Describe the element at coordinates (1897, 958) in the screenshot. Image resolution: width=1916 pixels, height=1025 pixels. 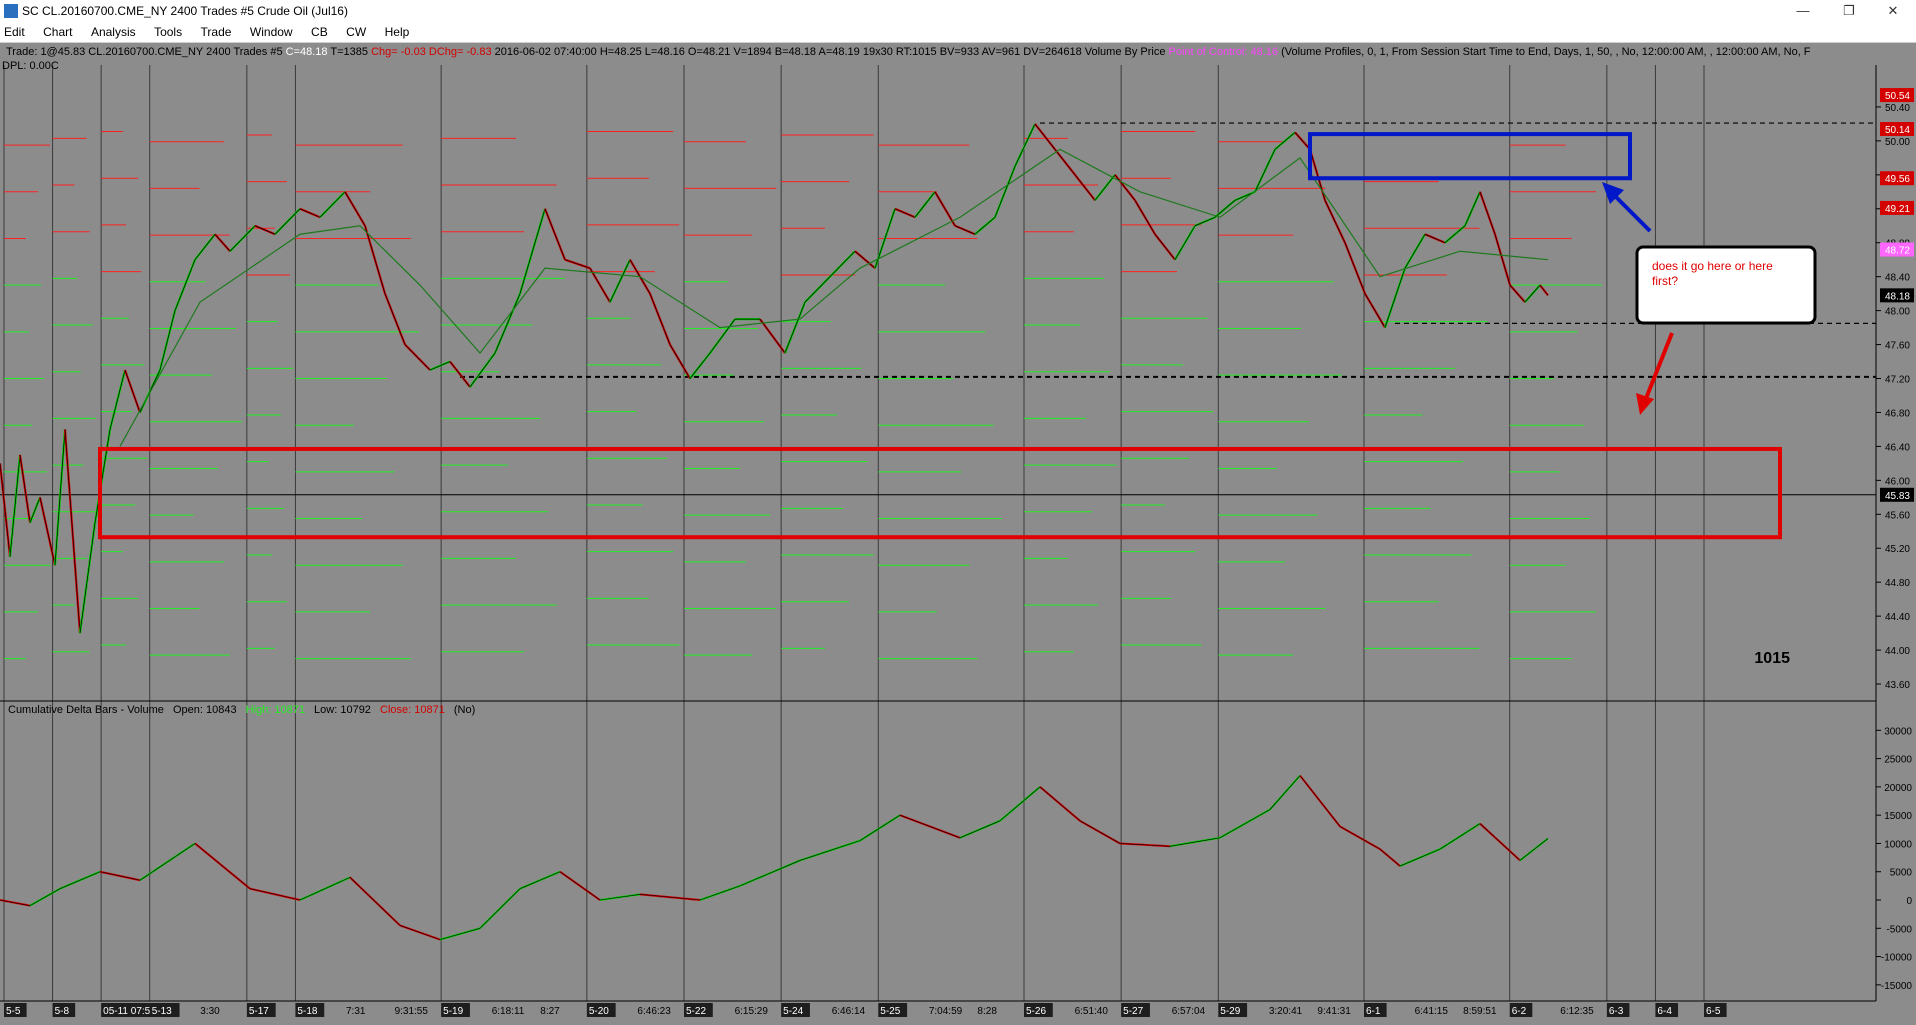
I see `delta-axis-label: -10000` at that location.